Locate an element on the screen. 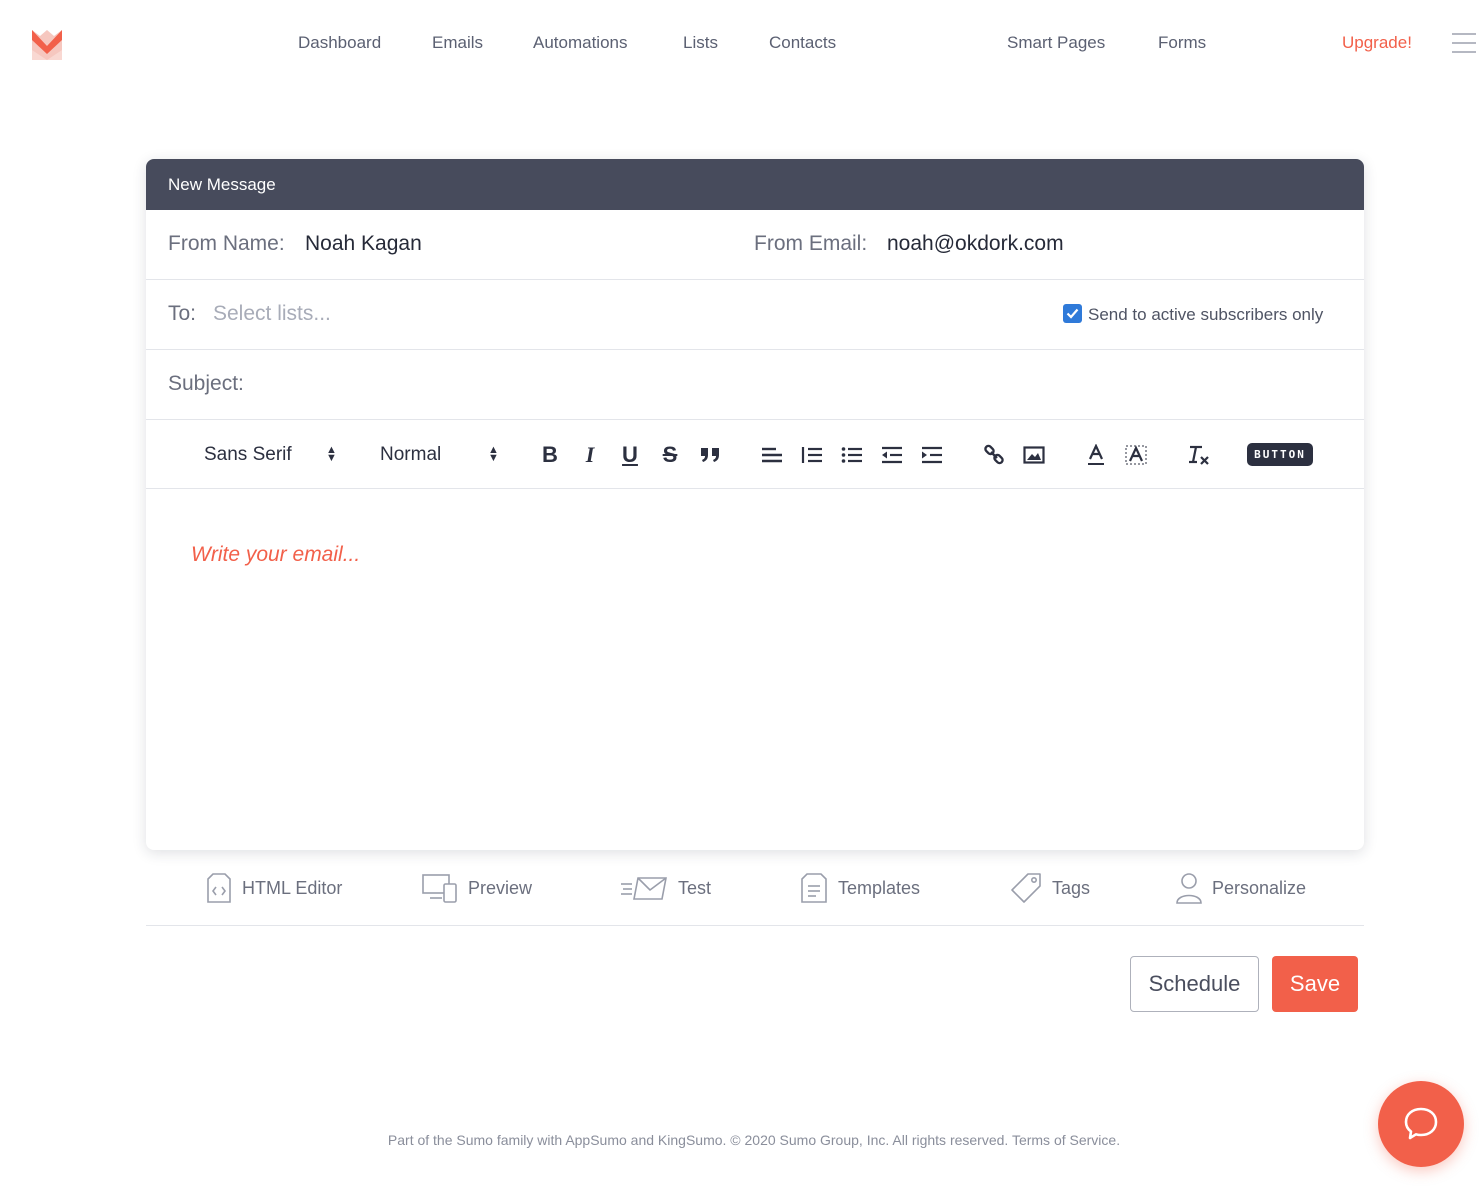 This screenshot has width=1480, height=1196. strikethrough-button: S is located at coordinates (670, 454).